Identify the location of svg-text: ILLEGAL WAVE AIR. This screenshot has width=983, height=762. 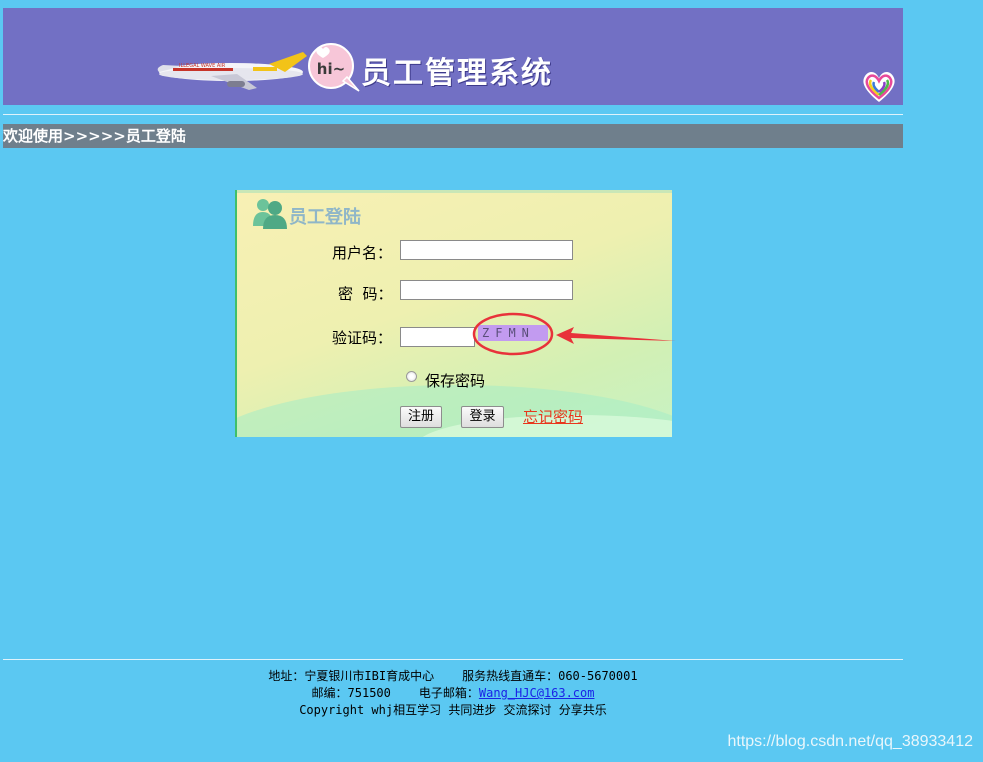
(202, 66).